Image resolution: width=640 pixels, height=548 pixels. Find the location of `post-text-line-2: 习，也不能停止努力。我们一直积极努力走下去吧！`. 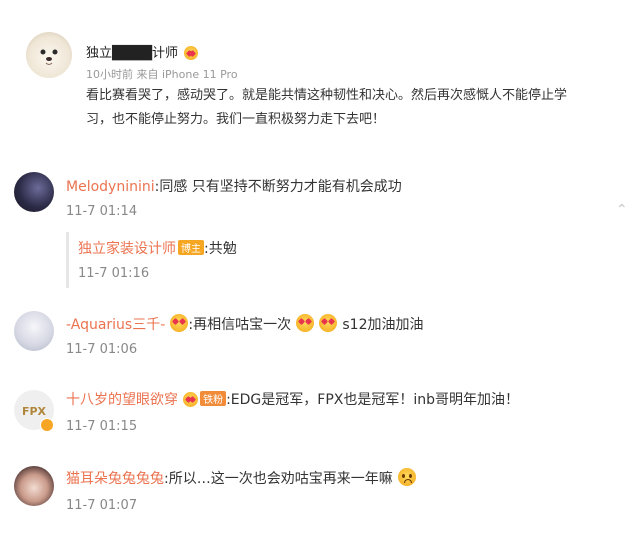

post-text-line-2: 习，也不能停止努力。我们一直积极努力走下去吧！ is located at coordinates (236, 119).